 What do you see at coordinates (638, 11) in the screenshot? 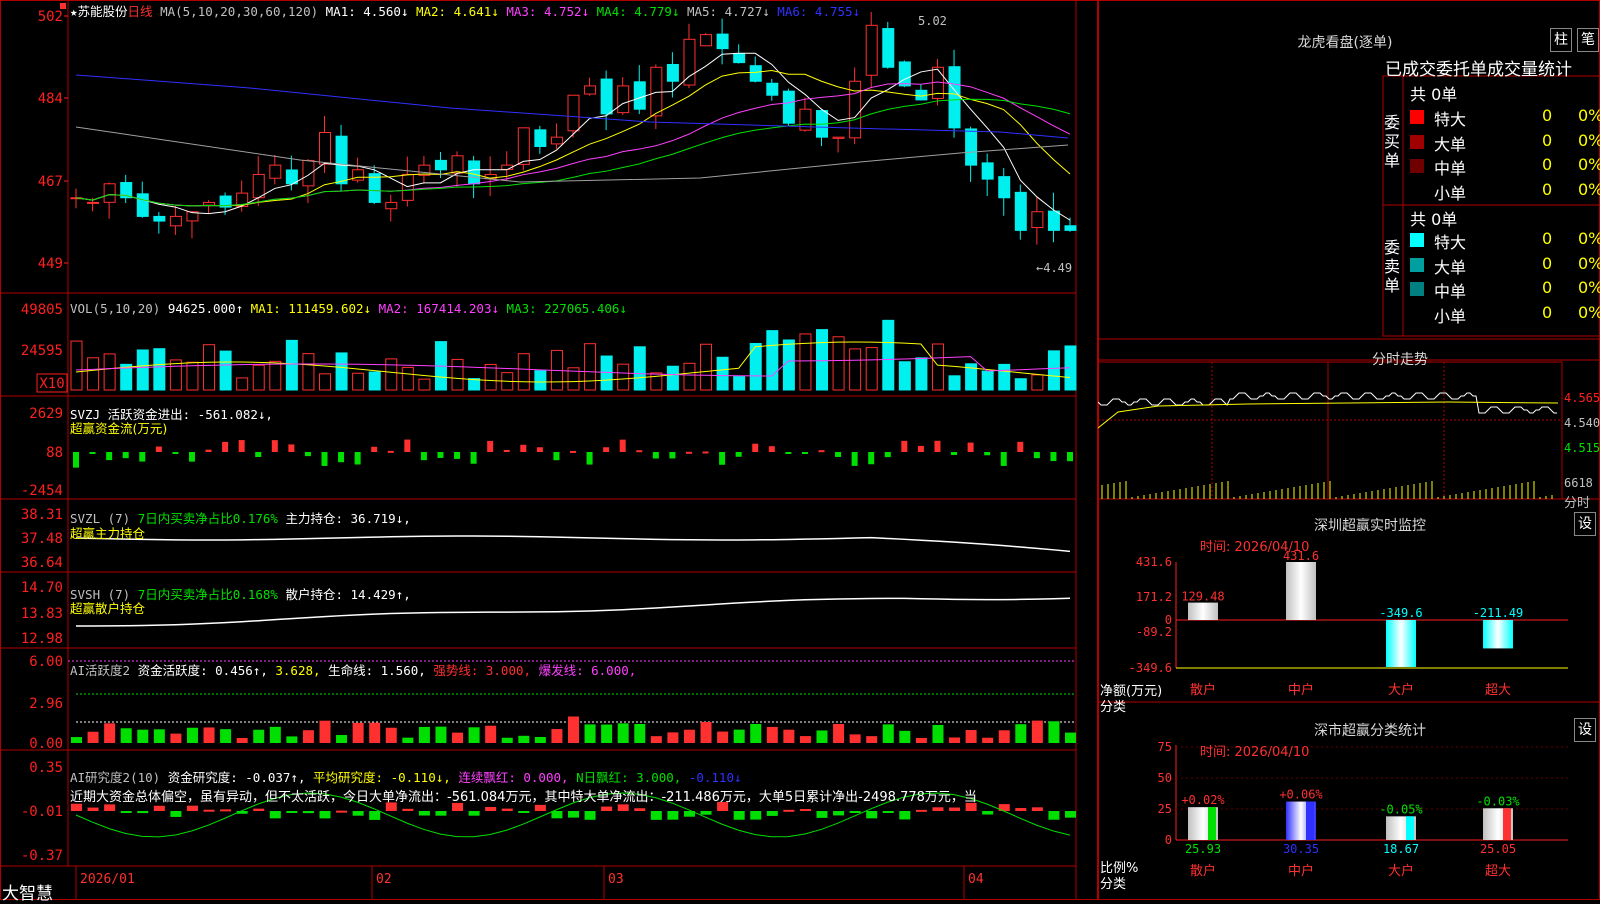
I see `ma4-value: MA4: 4.779↓` at bounding box center [638, 11].